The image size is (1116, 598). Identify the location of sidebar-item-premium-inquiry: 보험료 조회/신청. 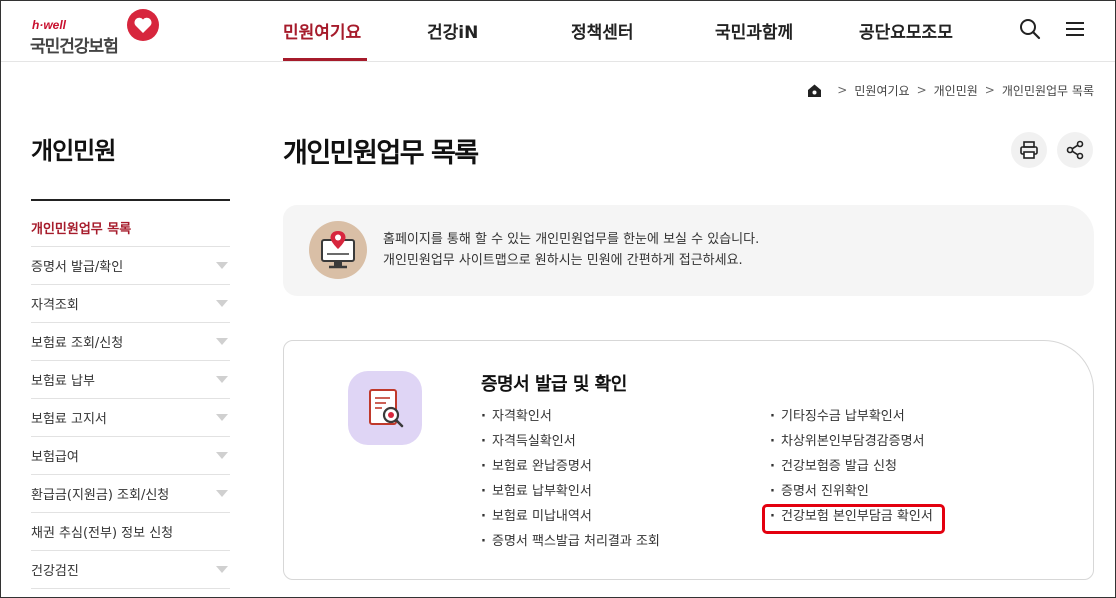
(130, 342).